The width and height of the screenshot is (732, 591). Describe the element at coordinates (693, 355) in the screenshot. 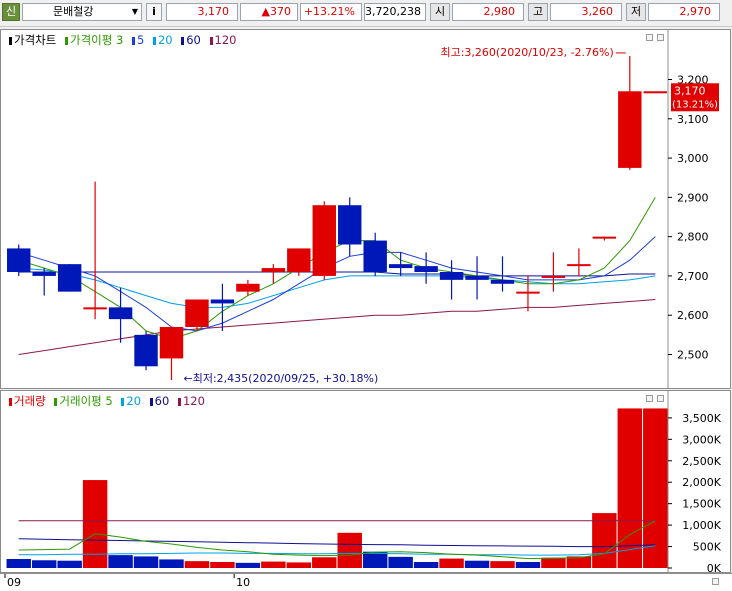

I see `price-tick-label: 2,500` at that location.